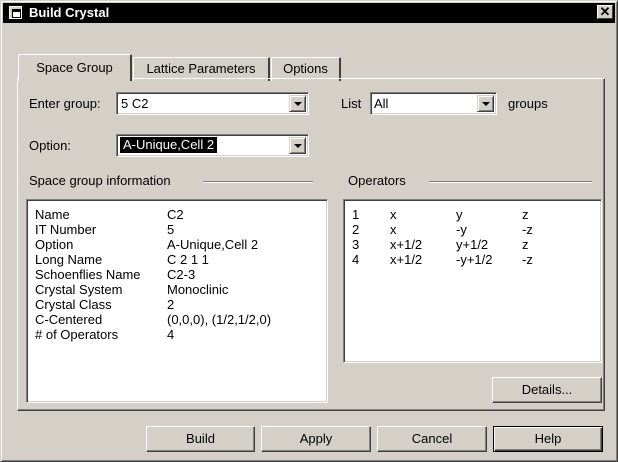  What do you see at coordinates (200, 439) in the screenshot?
I see `build-button: Build` at bounding box center [200, 439].